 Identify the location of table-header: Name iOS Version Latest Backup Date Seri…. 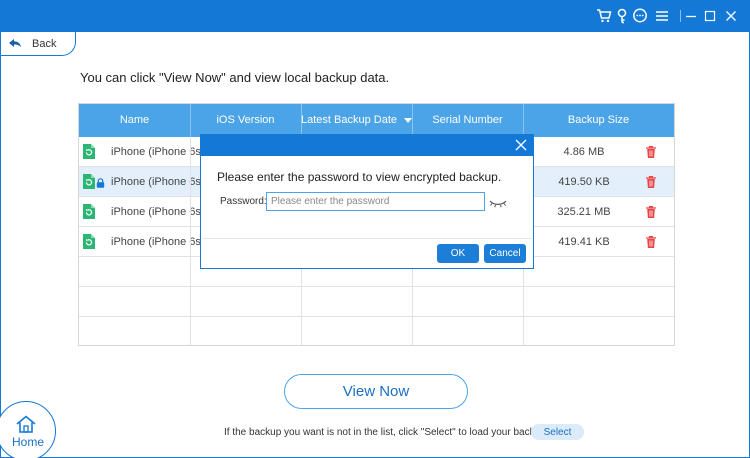
(376, 120).